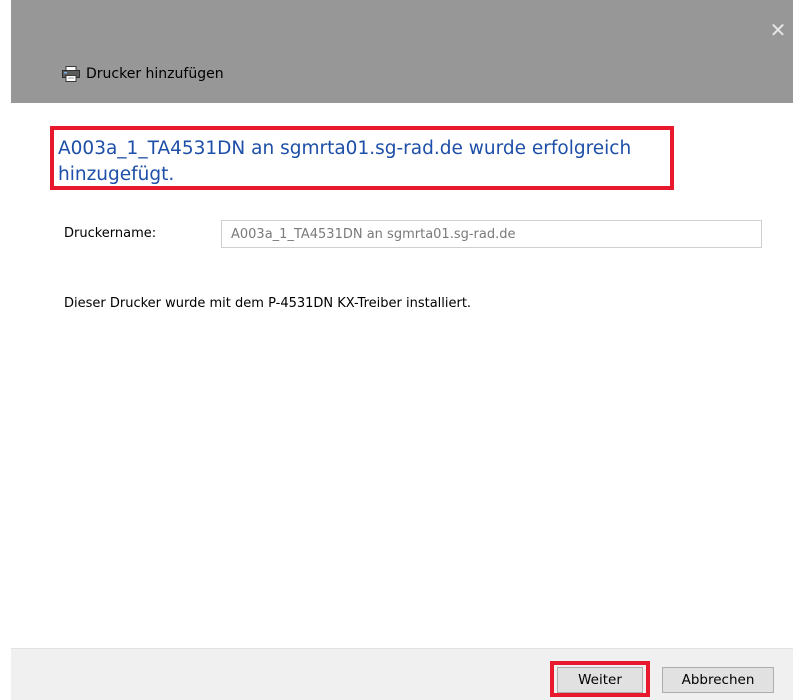 The image size is (793, 700). What do you see at coordinates (491, 234) in the screenshot?
I see `printer-name-input` at bounding box center [491, 234].